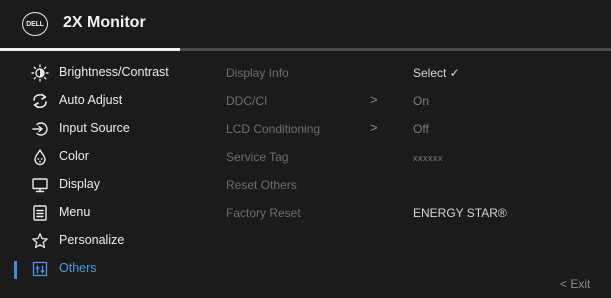 The width and height of the screenshot is (611, 298). Describe the element at coordinates (75, 212) in the screenshot. I see `menu-item-label: Menu` at that location.